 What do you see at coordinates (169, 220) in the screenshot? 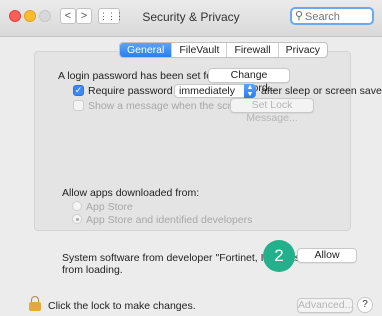
I see `radio-app-store-identified-label: App Store and identified developers` at bounding box center [169, 220].